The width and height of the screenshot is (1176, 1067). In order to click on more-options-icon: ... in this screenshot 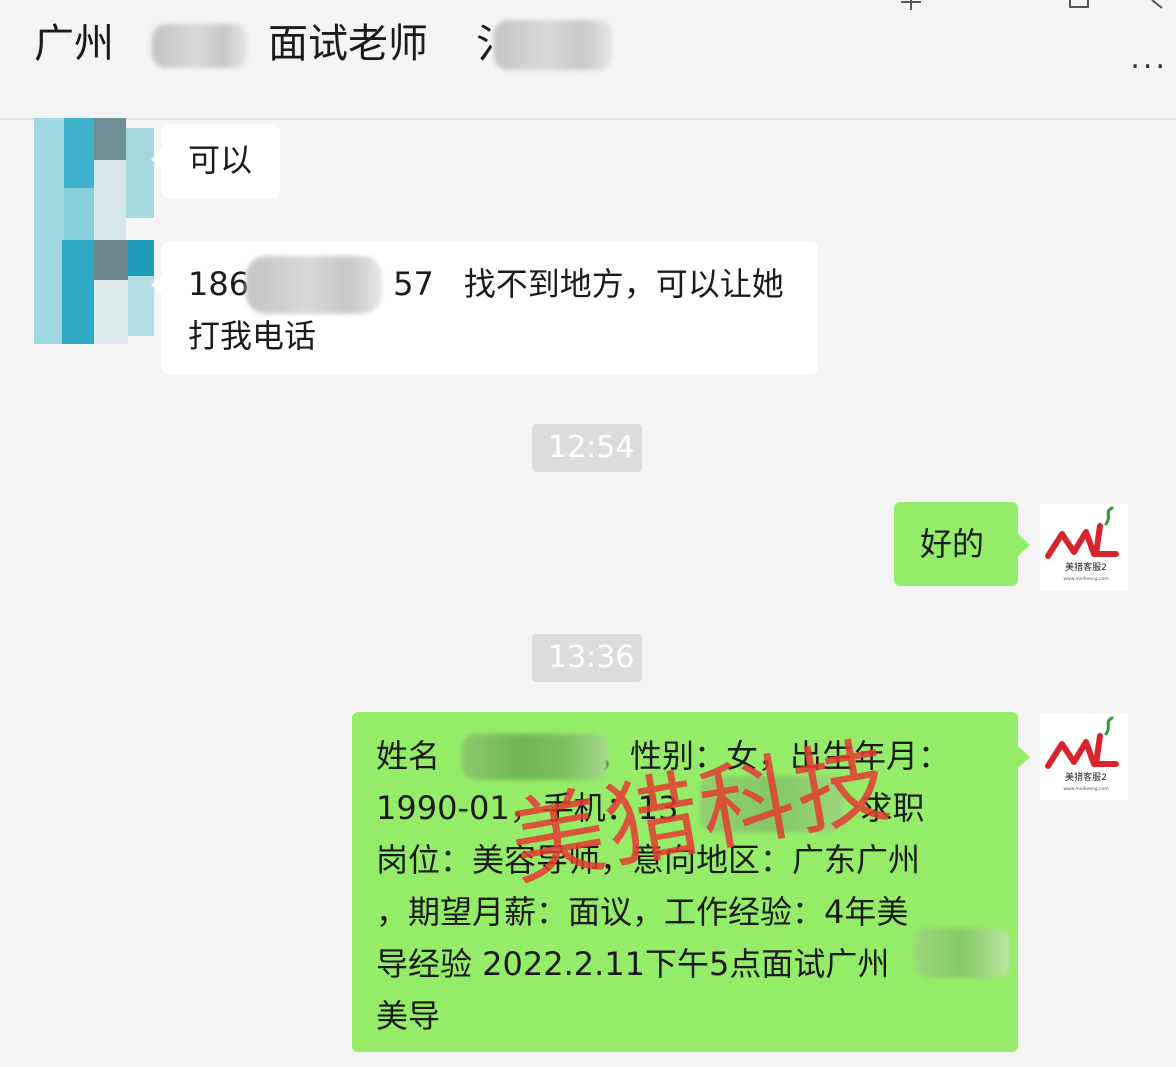, I will do `click(1149, 59)`.